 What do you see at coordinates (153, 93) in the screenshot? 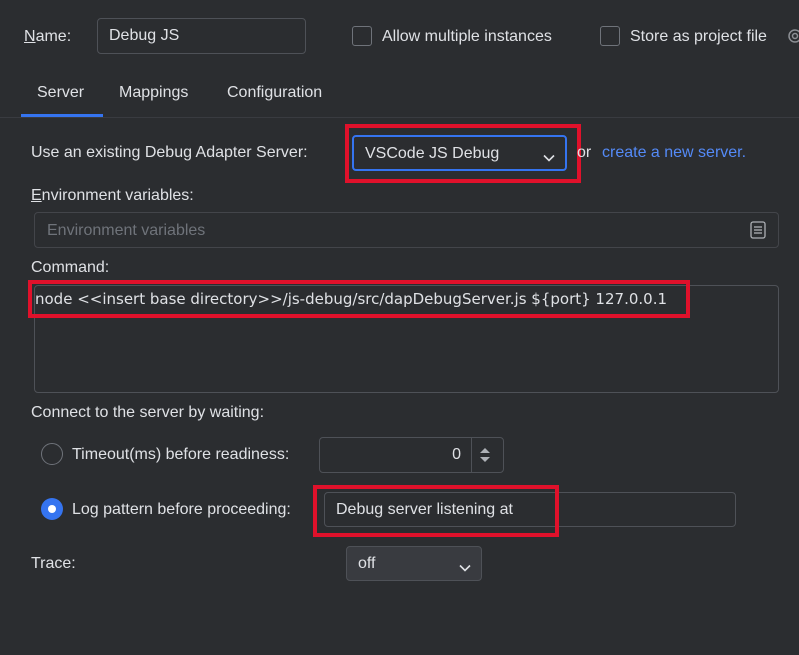
I see `tab-mappings: Mappings` at bounding box center [153, 93].